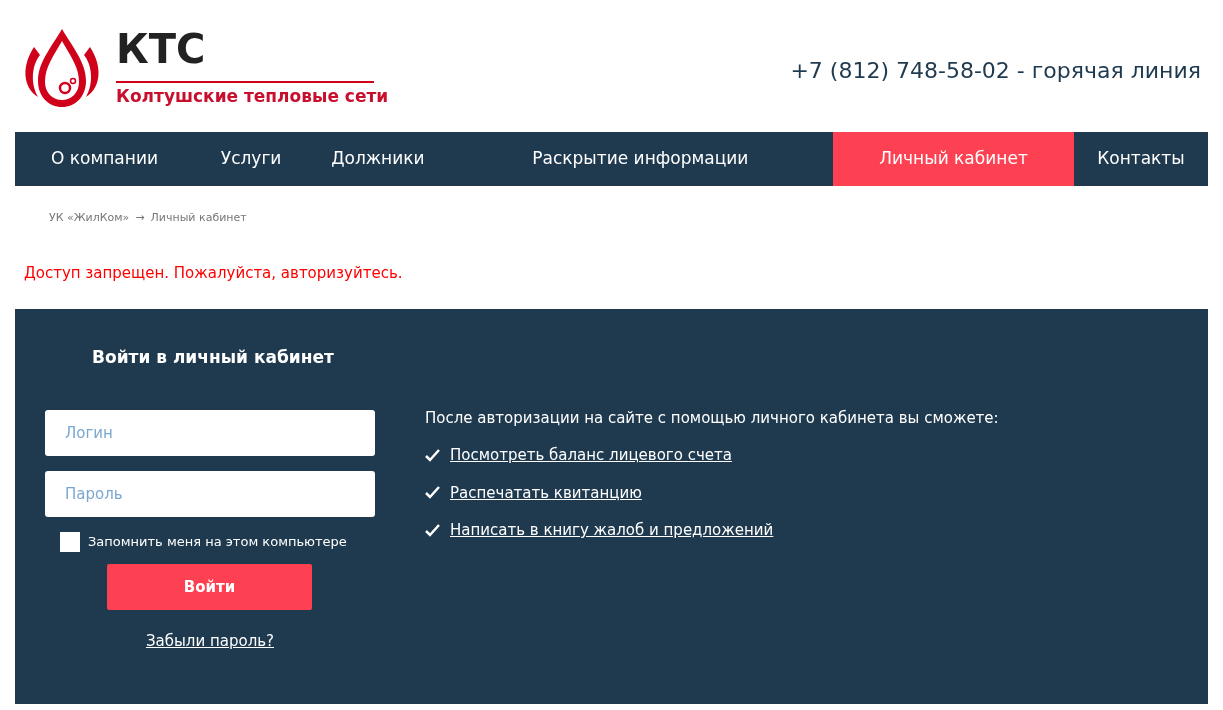  Describe the element at coordinates (210, 494) in the screenshot. I see `password-field: Пароль` at that location.